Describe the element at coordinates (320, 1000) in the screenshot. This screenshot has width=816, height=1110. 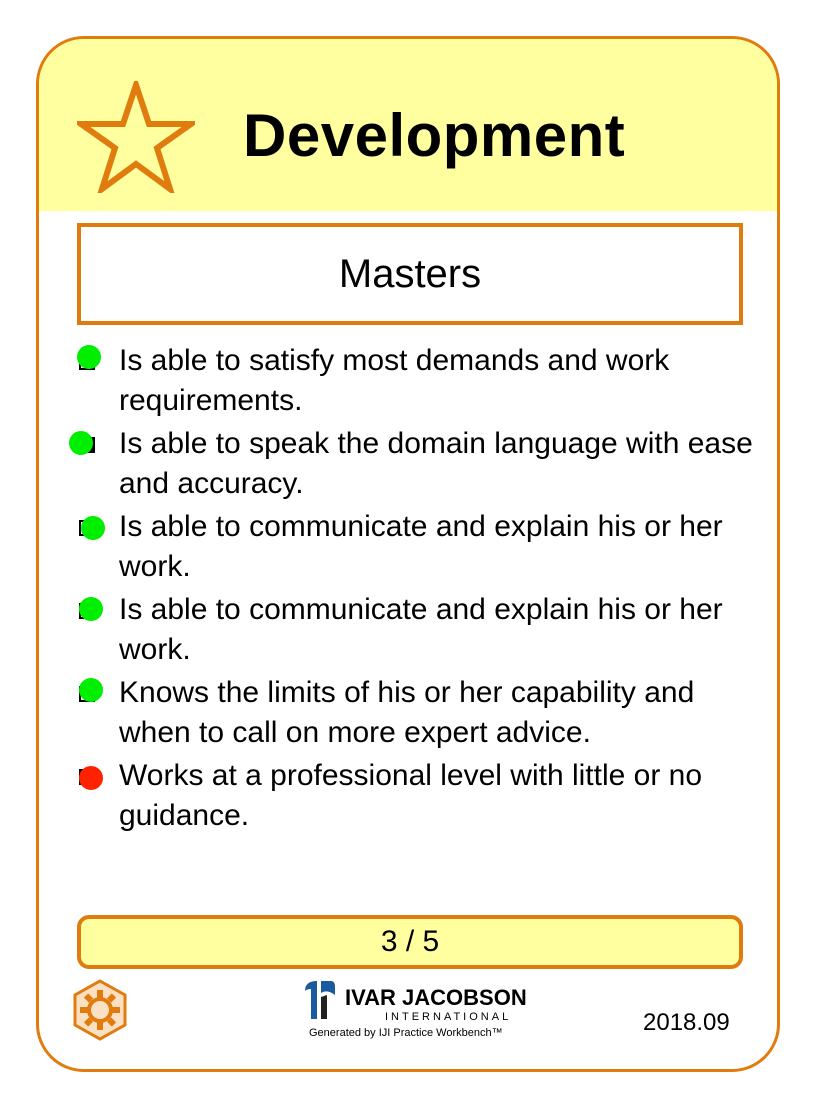
I see `logo-mark-icon` at that location.